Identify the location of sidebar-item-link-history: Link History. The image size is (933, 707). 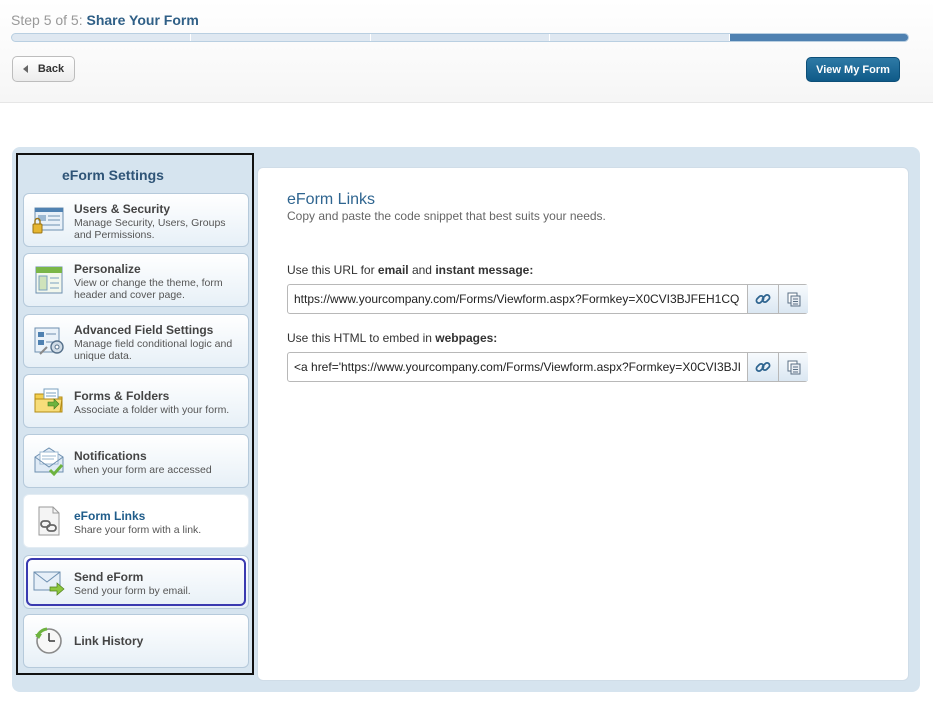
(136, 641).